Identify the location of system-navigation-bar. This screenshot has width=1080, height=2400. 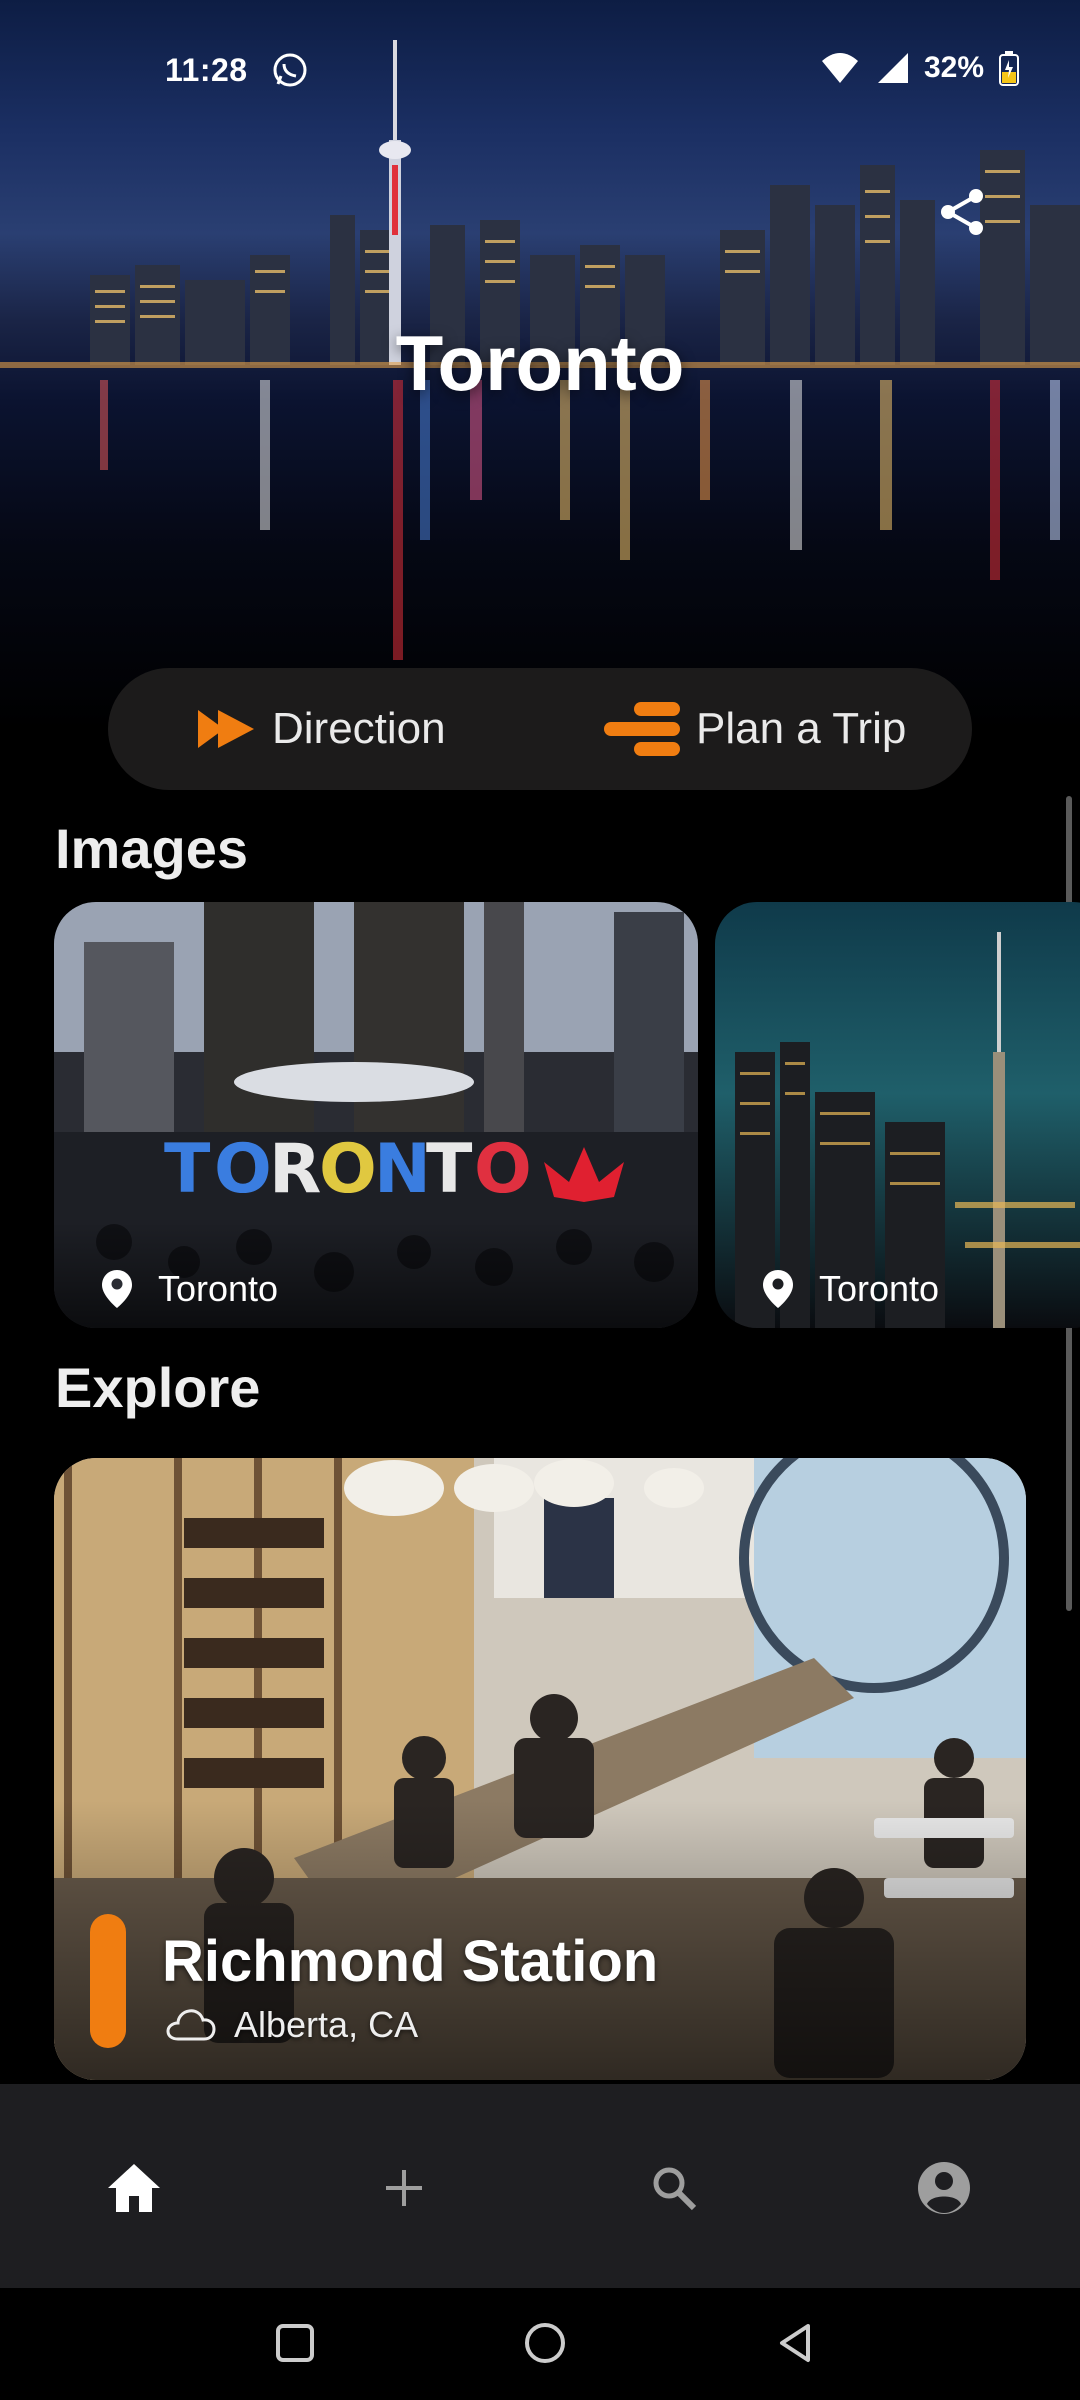
(540, 2344).